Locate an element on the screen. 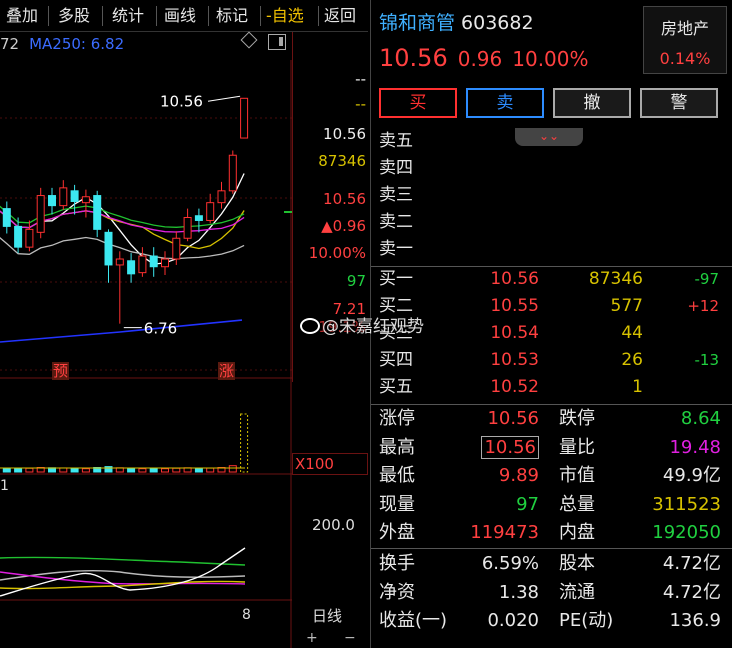 This screenshot has width=732, height=648. low-annotation: 6.76 is located at coordinates (160, 329).